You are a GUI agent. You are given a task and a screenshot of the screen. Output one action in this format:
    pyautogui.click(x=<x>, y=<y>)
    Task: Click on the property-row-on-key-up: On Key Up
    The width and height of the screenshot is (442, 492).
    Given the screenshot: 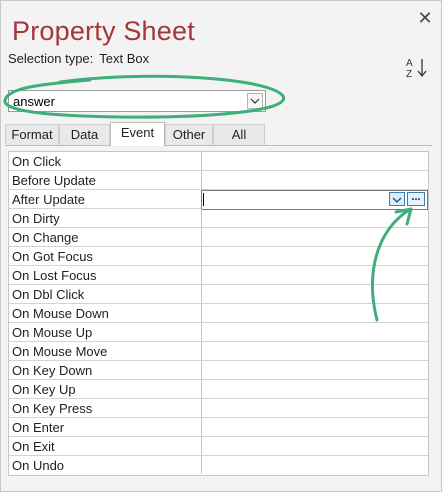 What is the action you would take?
    pyautogui.click(x=218, y=389)
    